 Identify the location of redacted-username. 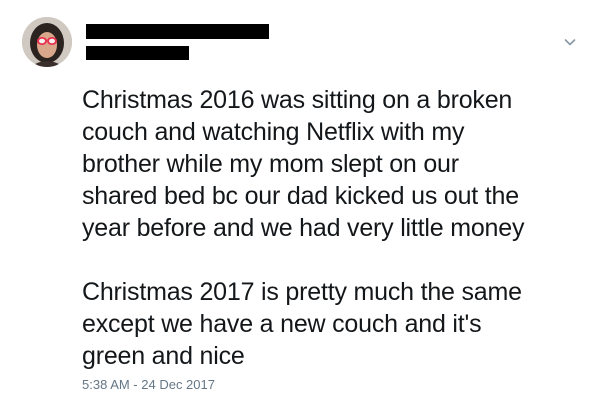
(137, 53).